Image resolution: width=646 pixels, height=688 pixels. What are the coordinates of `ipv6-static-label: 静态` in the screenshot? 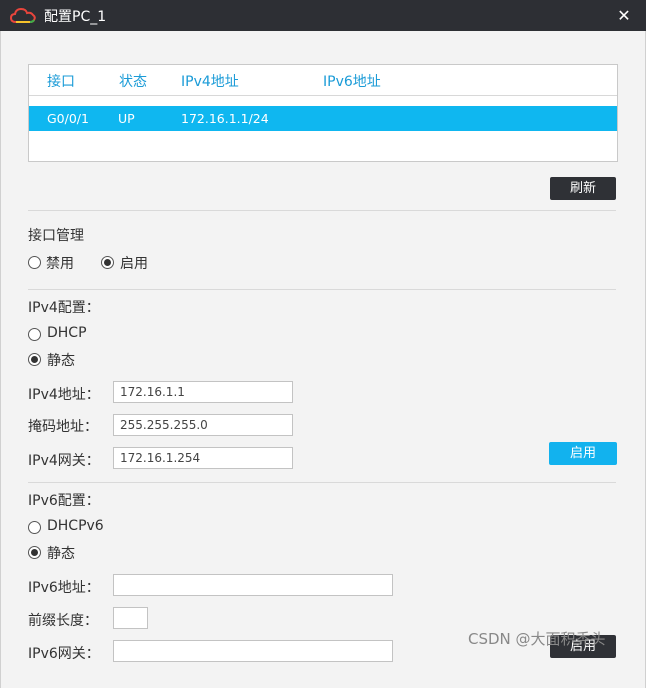 It's located at (61, 554).